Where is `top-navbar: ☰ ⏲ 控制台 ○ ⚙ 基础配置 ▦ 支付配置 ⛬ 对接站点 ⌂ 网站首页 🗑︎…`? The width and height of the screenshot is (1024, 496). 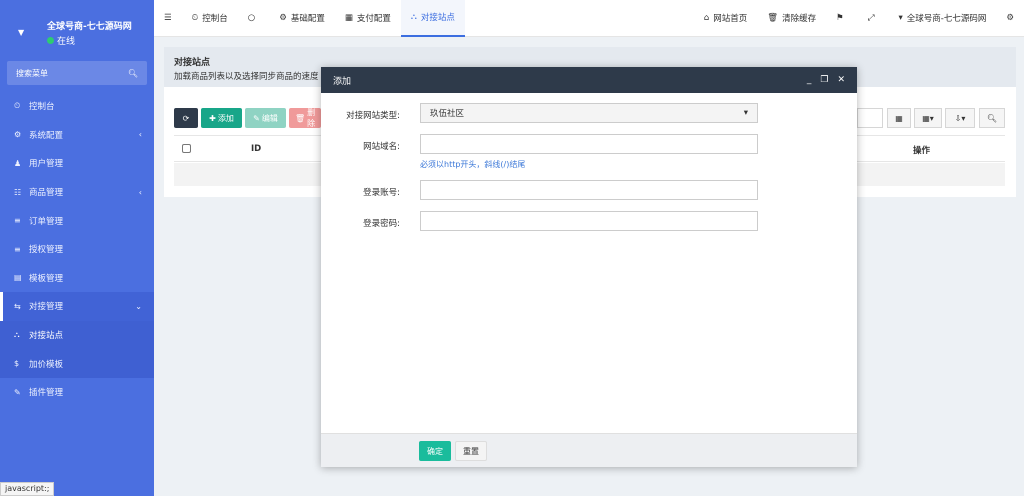
top-navbar: ☰ ⏲ 控制台 ○ ⚙ 基础配置 ▦ 支付配置 ⛬ 对接站点 ⌂ 网站首页 🗑︎… is located at coordinates (589, 18).